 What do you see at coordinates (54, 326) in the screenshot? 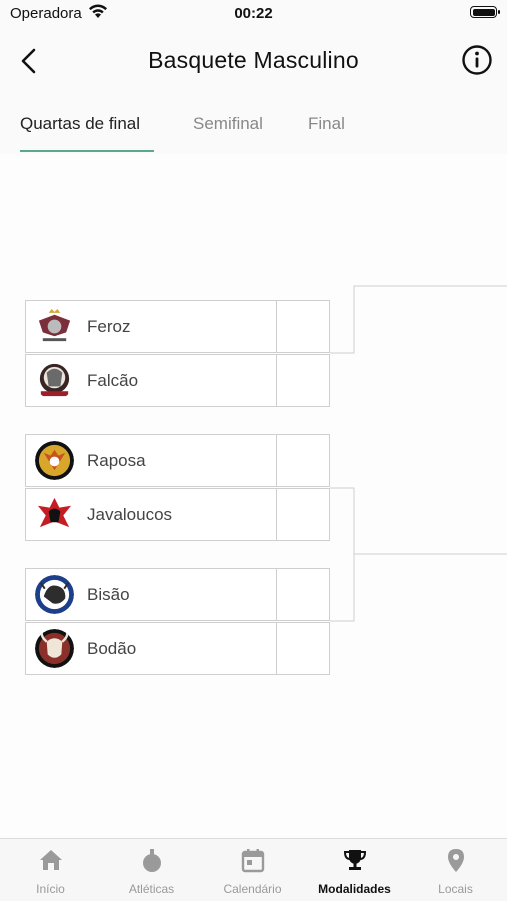
I see `feroz-logo` at bounding box center [54, 326].